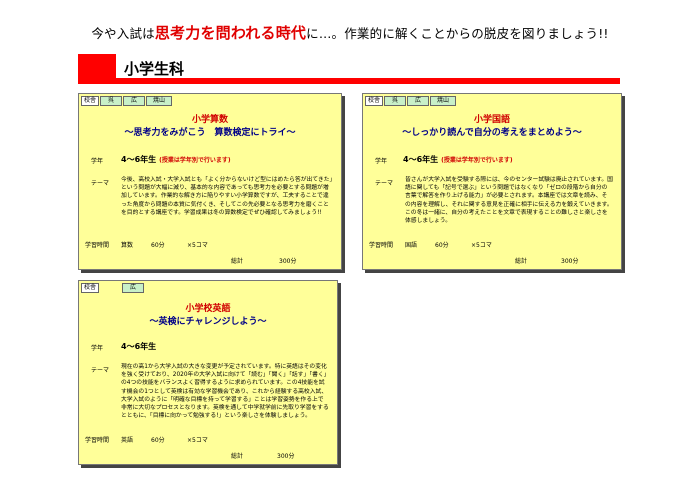  Describe the element at coordinates (411, 245) in the screenshot. I see `subject-name: 国語` at that location.